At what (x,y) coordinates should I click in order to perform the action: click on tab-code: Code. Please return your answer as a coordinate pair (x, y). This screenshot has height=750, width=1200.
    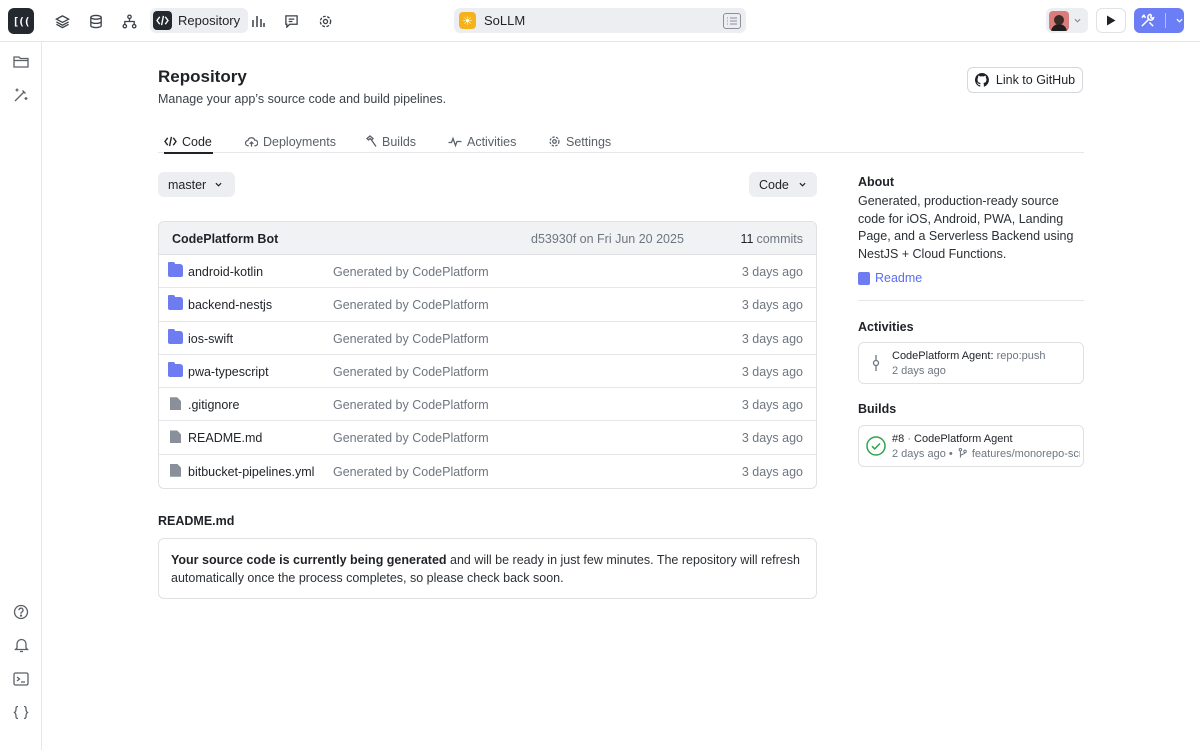
    Looking at the image, I should click on (188, 142).